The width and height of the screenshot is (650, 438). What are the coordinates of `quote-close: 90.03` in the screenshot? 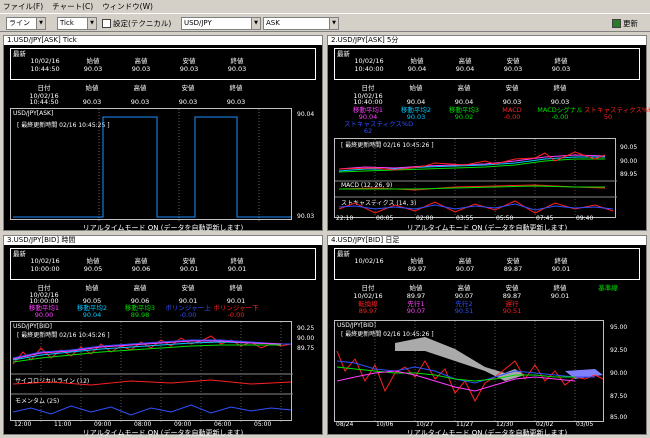 It's located at (237, 69).